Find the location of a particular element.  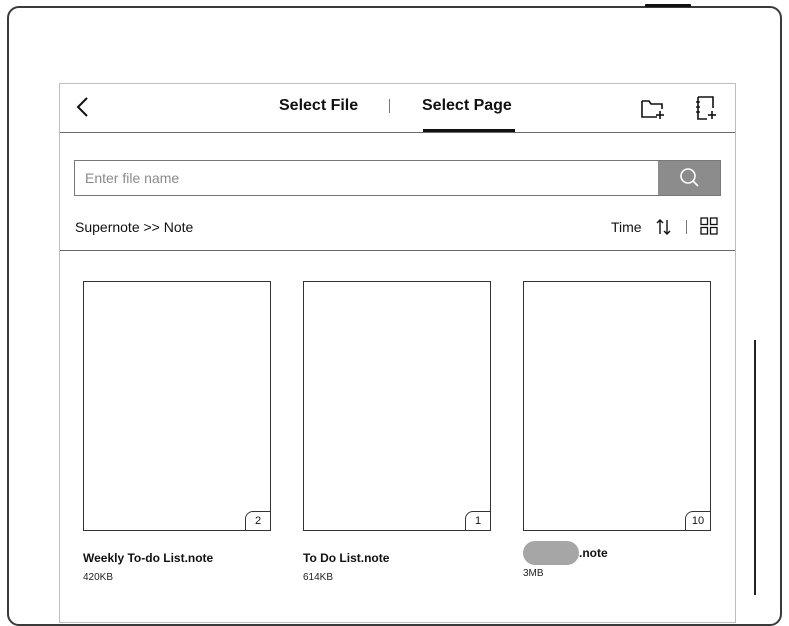

file-thumbnail: 10 is located at coordinates (617, 406).